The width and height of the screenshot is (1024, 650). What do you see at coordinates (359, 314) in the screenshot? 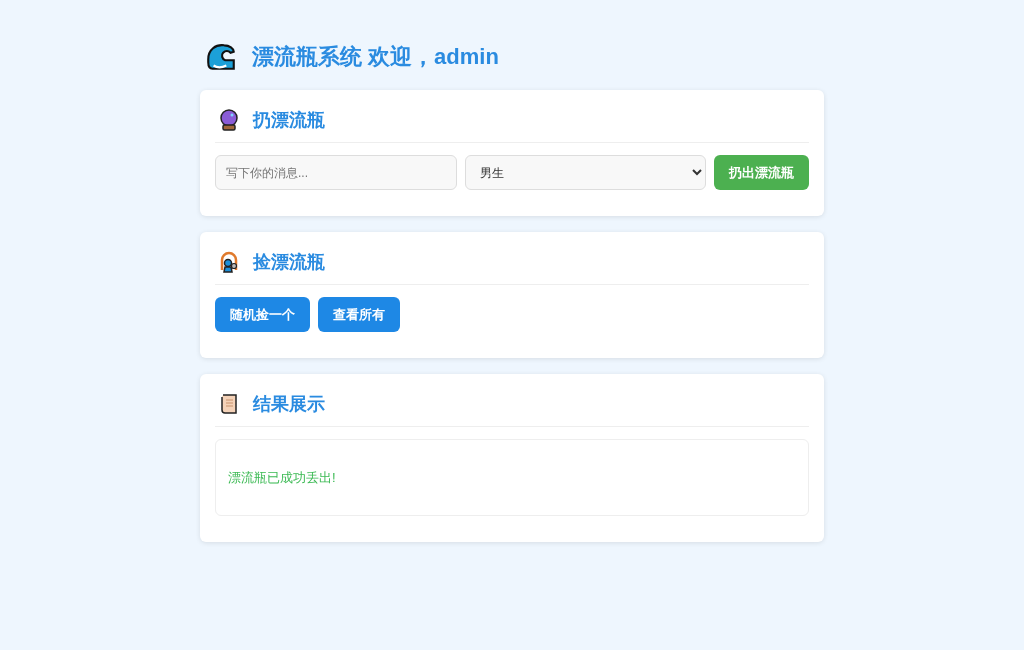
I see `pick-button: 查看所有` at bounding box center [359, 314].